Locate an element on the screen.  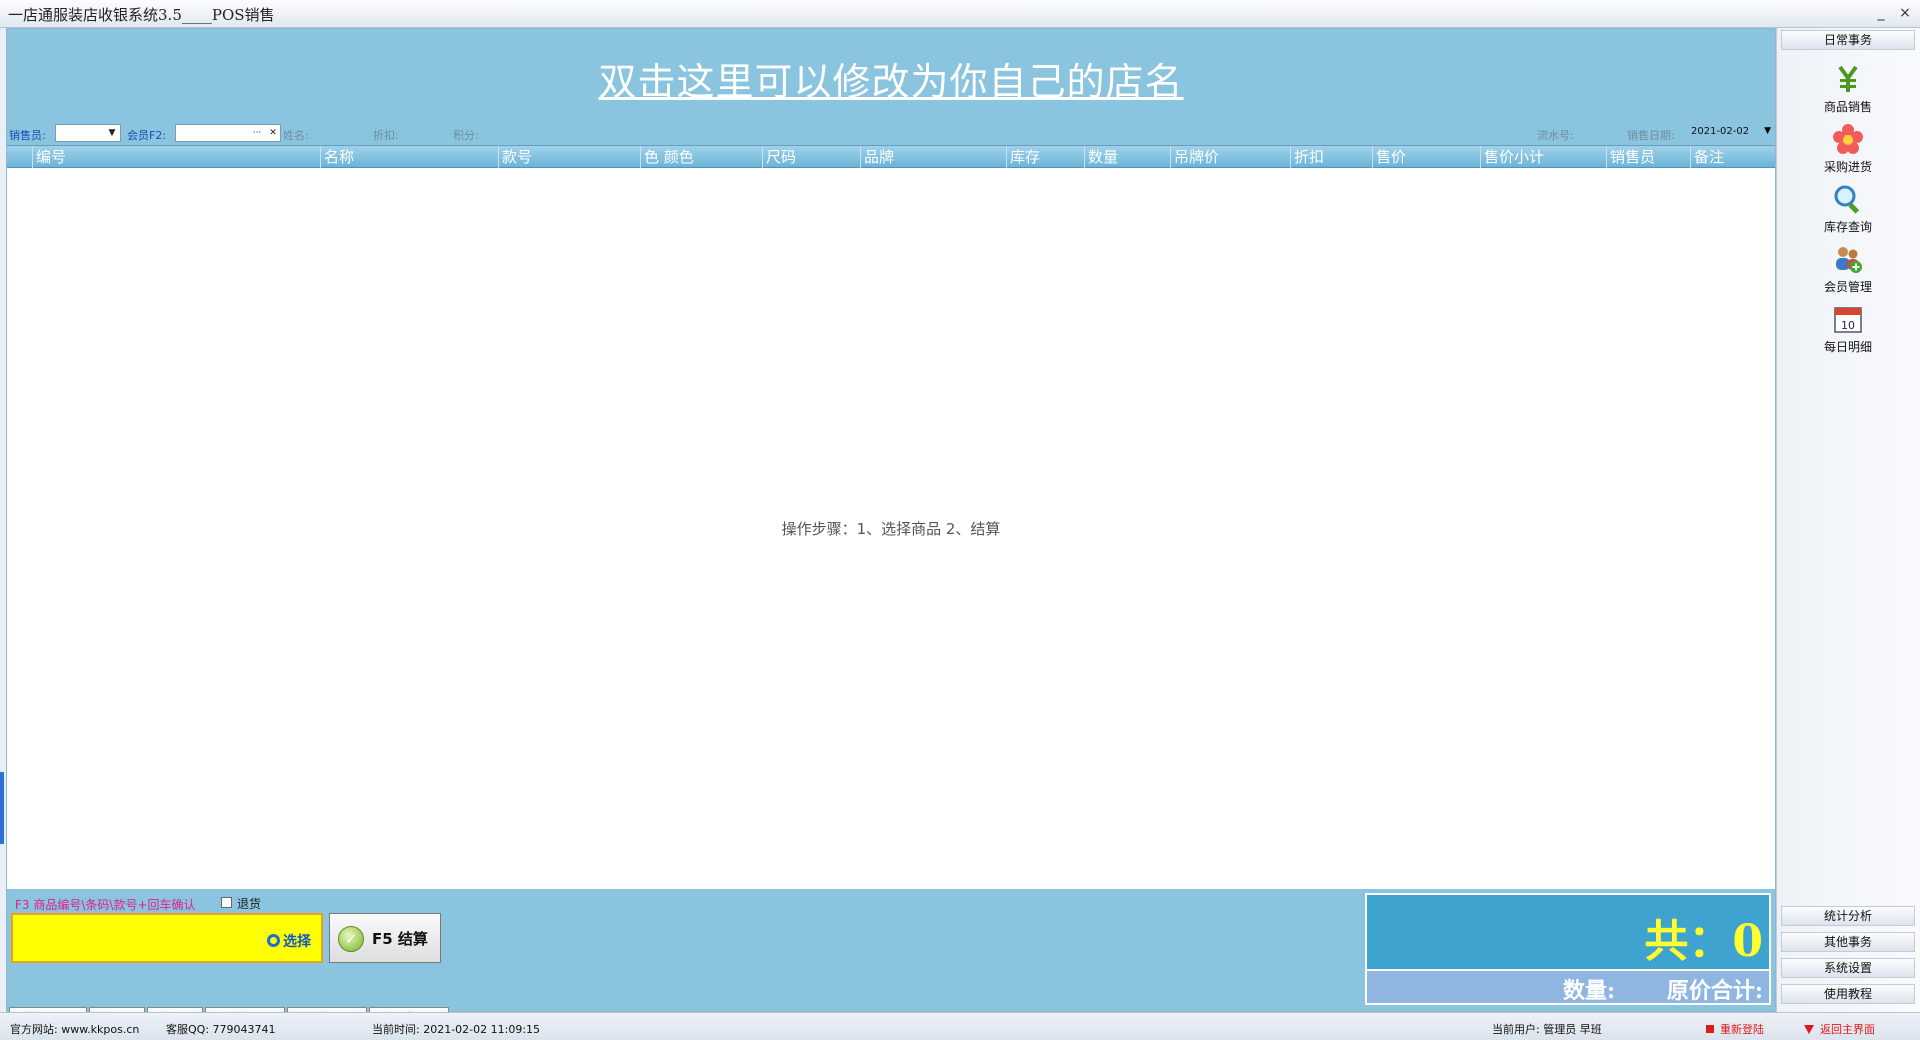
sale-date-picker: 2021-02-02 ▼ is located at coordinates (1730, 132).